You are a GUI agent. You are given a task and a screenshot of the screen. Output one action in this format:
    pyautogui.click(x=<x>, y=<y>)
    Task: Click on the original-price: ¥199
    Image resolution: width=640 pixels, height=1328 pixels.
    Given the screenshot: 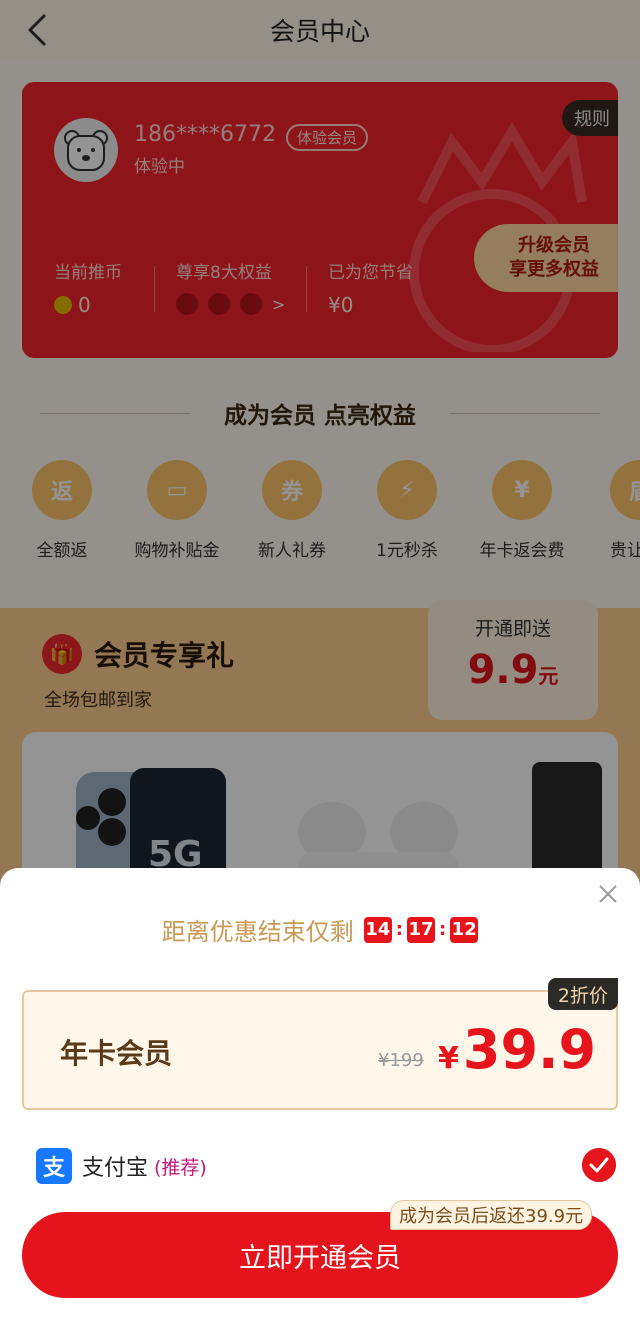 What is the action you would take?
    pyautogui.click(x=401, y=1060)
    